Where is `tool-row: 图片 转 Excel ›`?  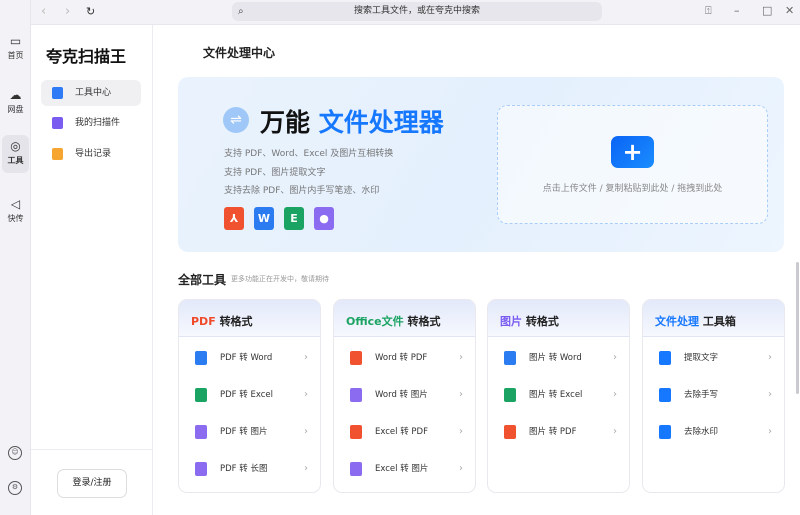
tool-row: 图片 转 Excel › is located at coordinates (558, 395).